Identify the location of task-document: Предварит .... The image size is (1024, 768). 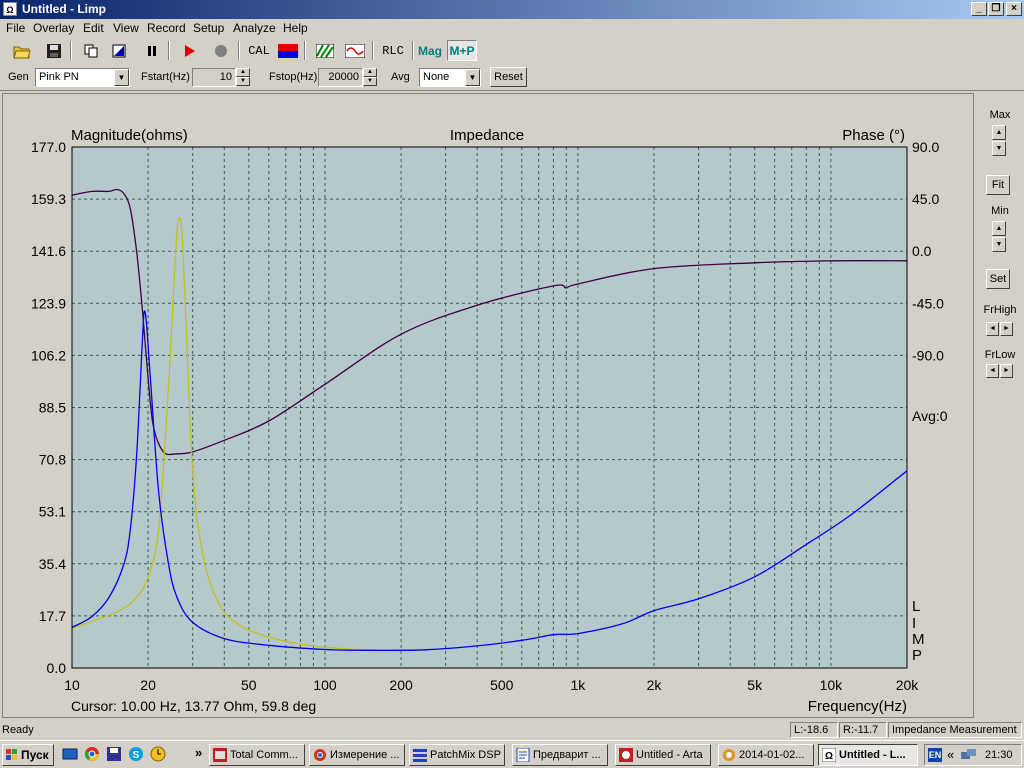
(560, 755).